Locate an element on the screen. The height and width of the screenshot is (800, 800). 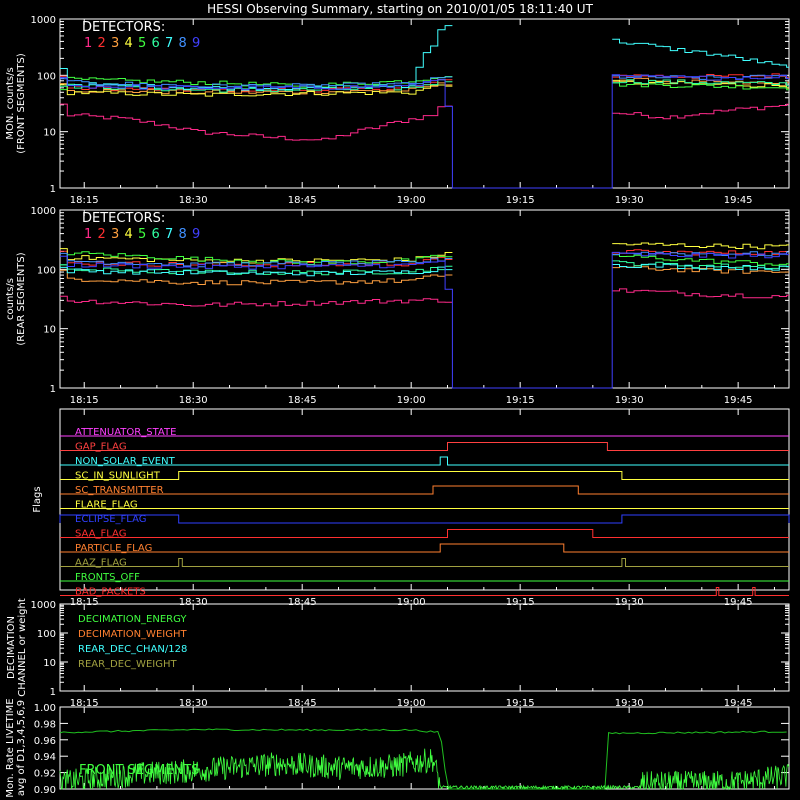
flag-label-sc-transmitter: SC_TRANSMITTER is located at coordinates (119, 490).